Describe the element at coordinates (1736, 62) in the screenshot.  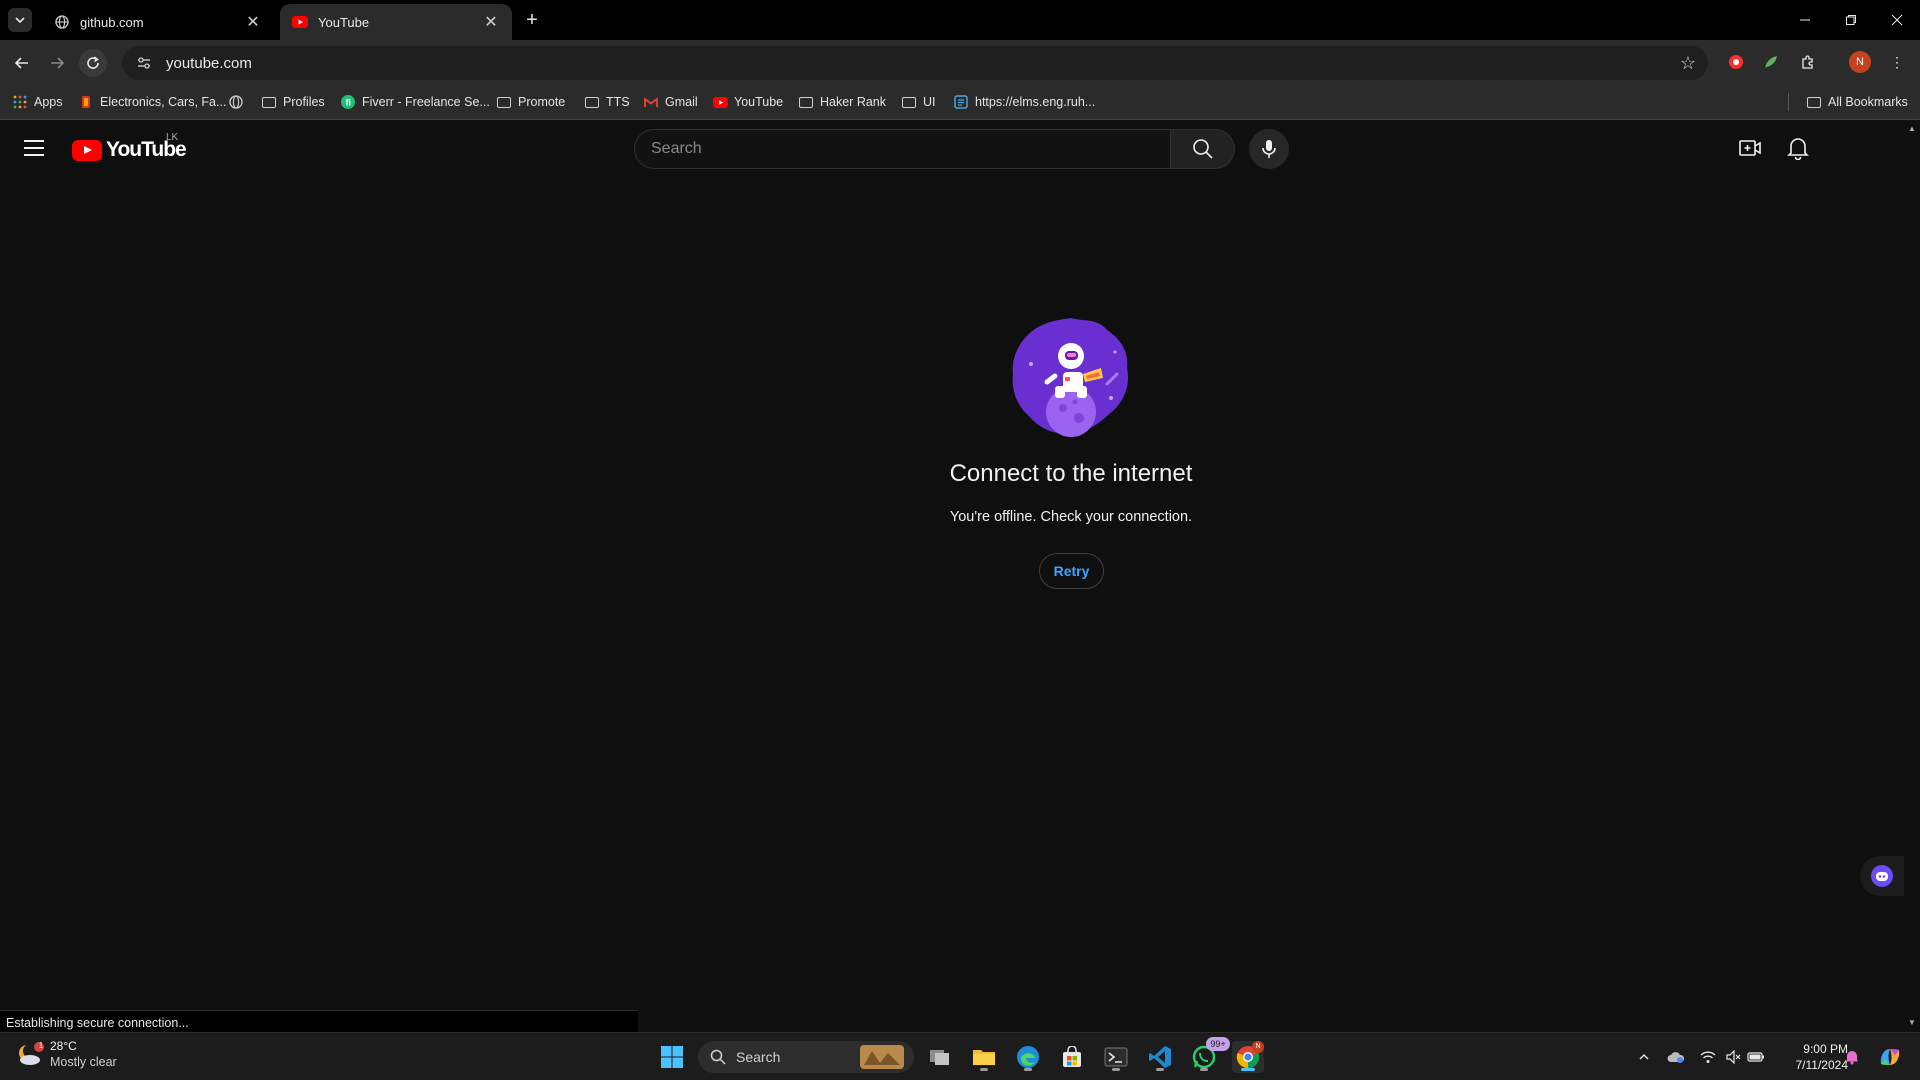
I see `record-extension-icon` at that location.